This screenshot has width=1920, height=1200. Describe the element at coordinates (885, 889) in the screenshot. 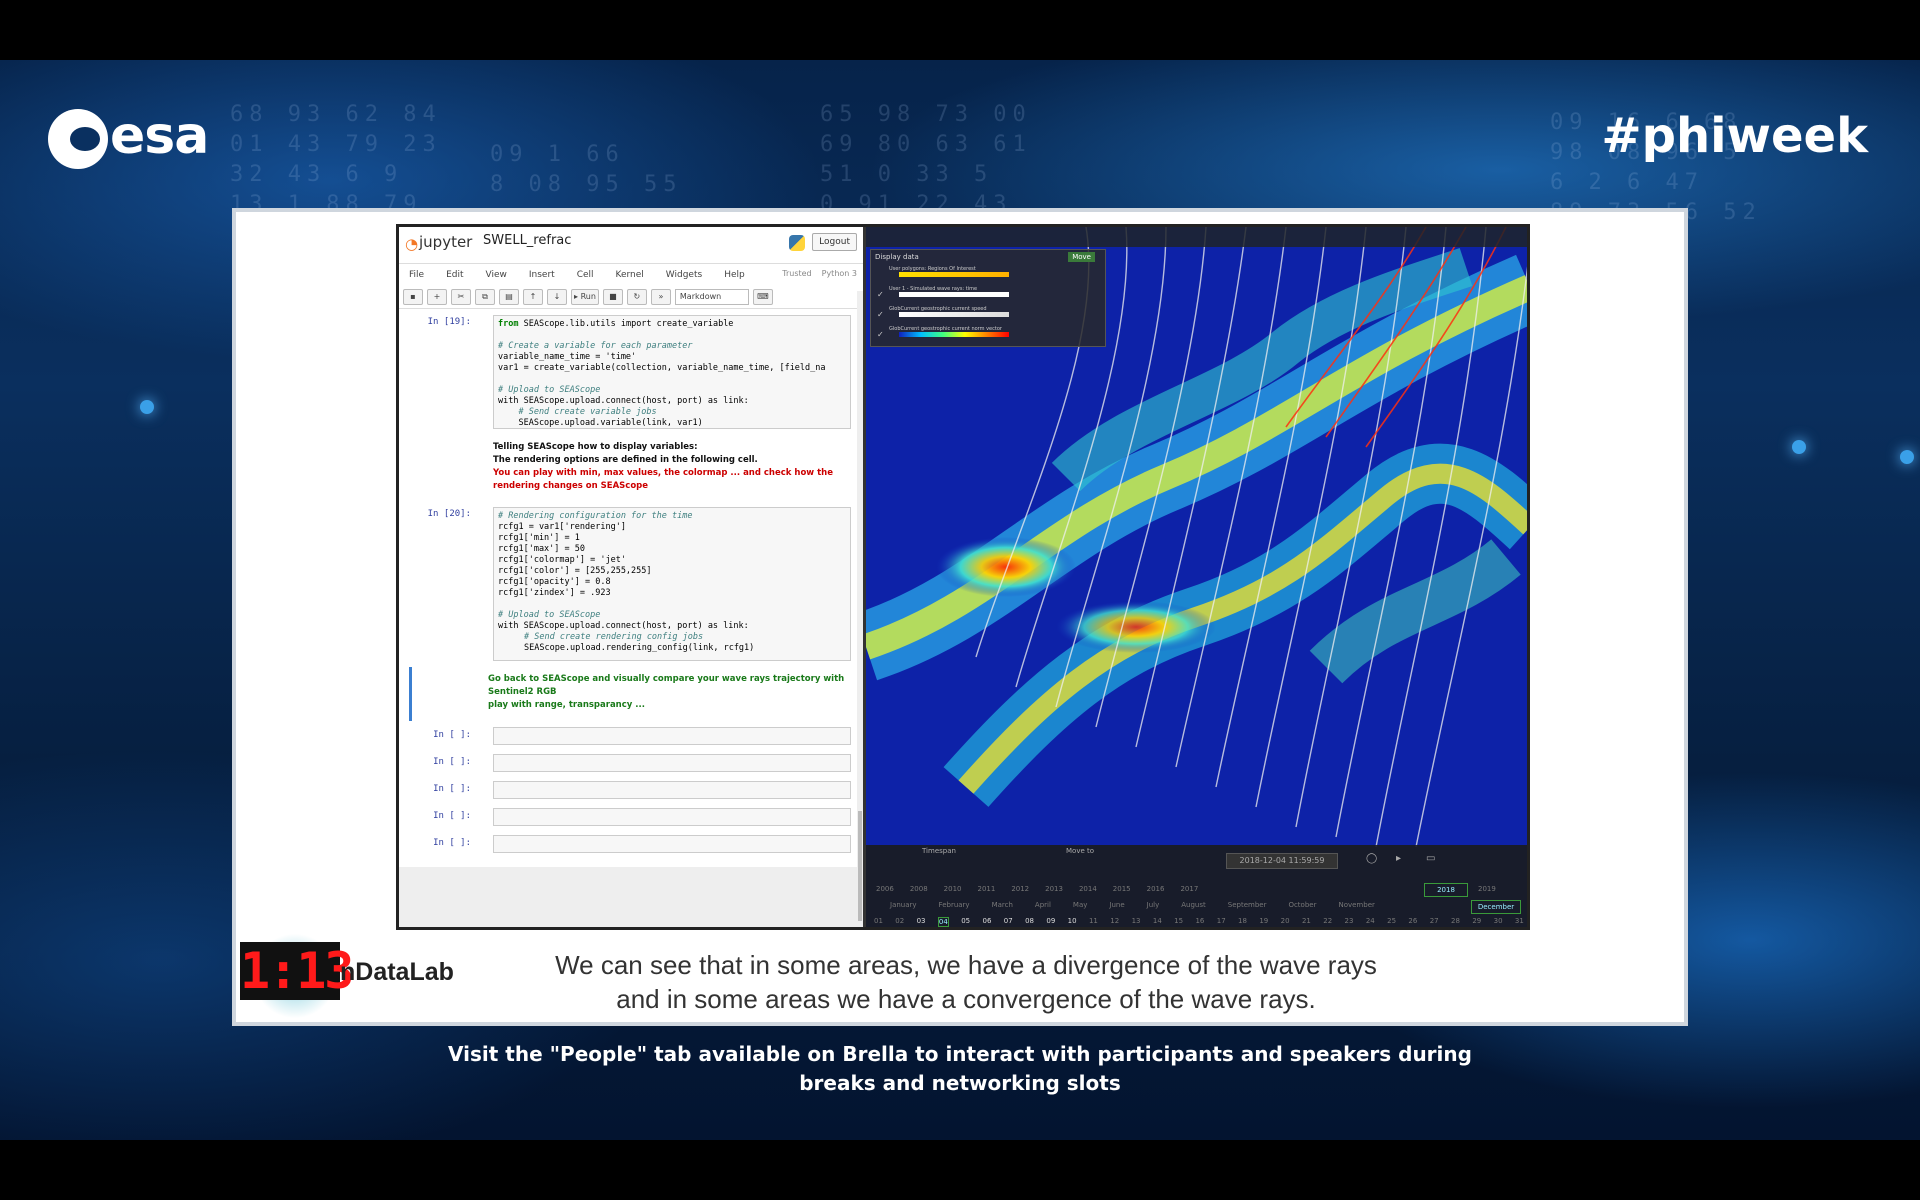

I see `year-item: 2006` at that location.